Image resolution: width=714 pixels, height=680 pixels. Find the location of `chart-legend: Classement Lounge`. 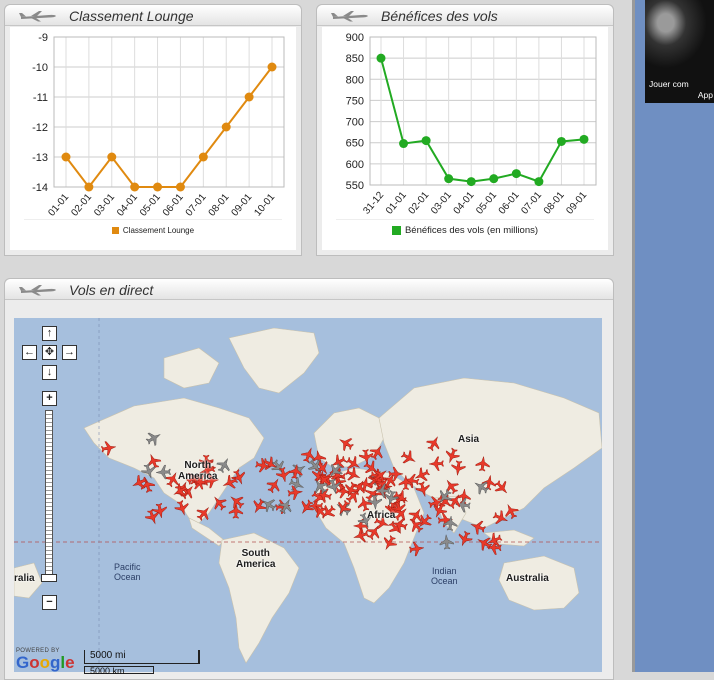

chart-legend: Classement Lounge is located at coordinates (153, 229).